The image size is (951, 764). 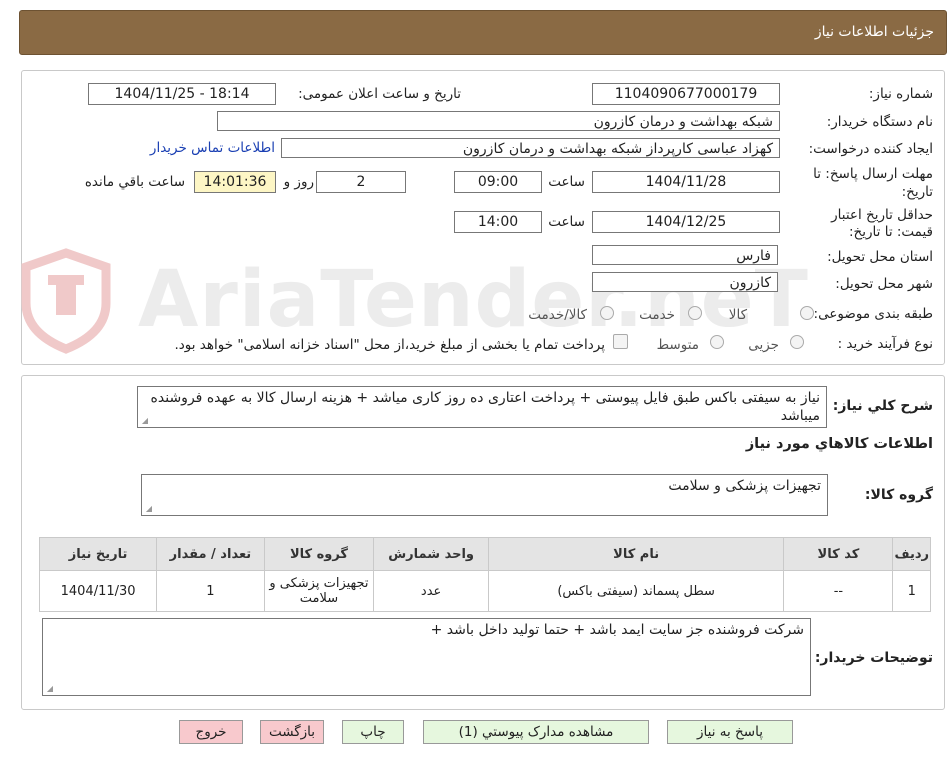 What do you see at coordinates (873, 174) in the screenshot?
I see `deadline-label: مهلت ارسال پاسخ: تا` at bounding box center [873, 174].